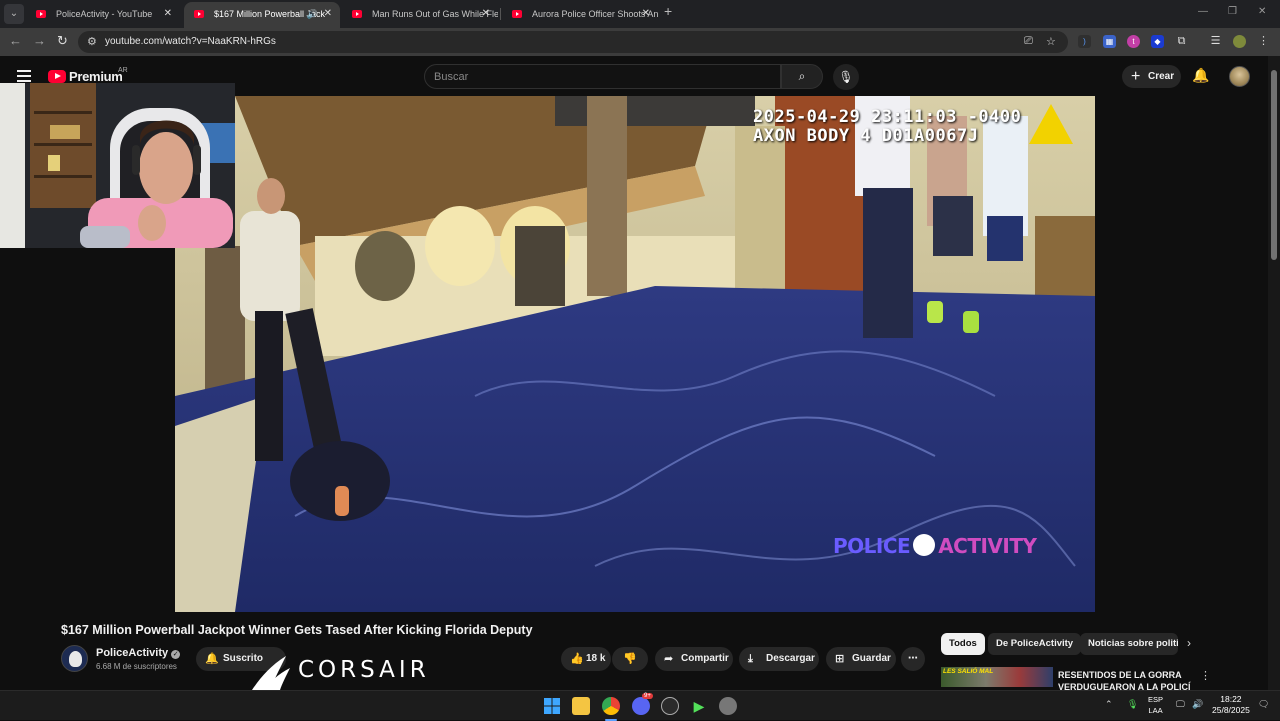  I want to click on profile-avatar-icon, so click(1239, 41).